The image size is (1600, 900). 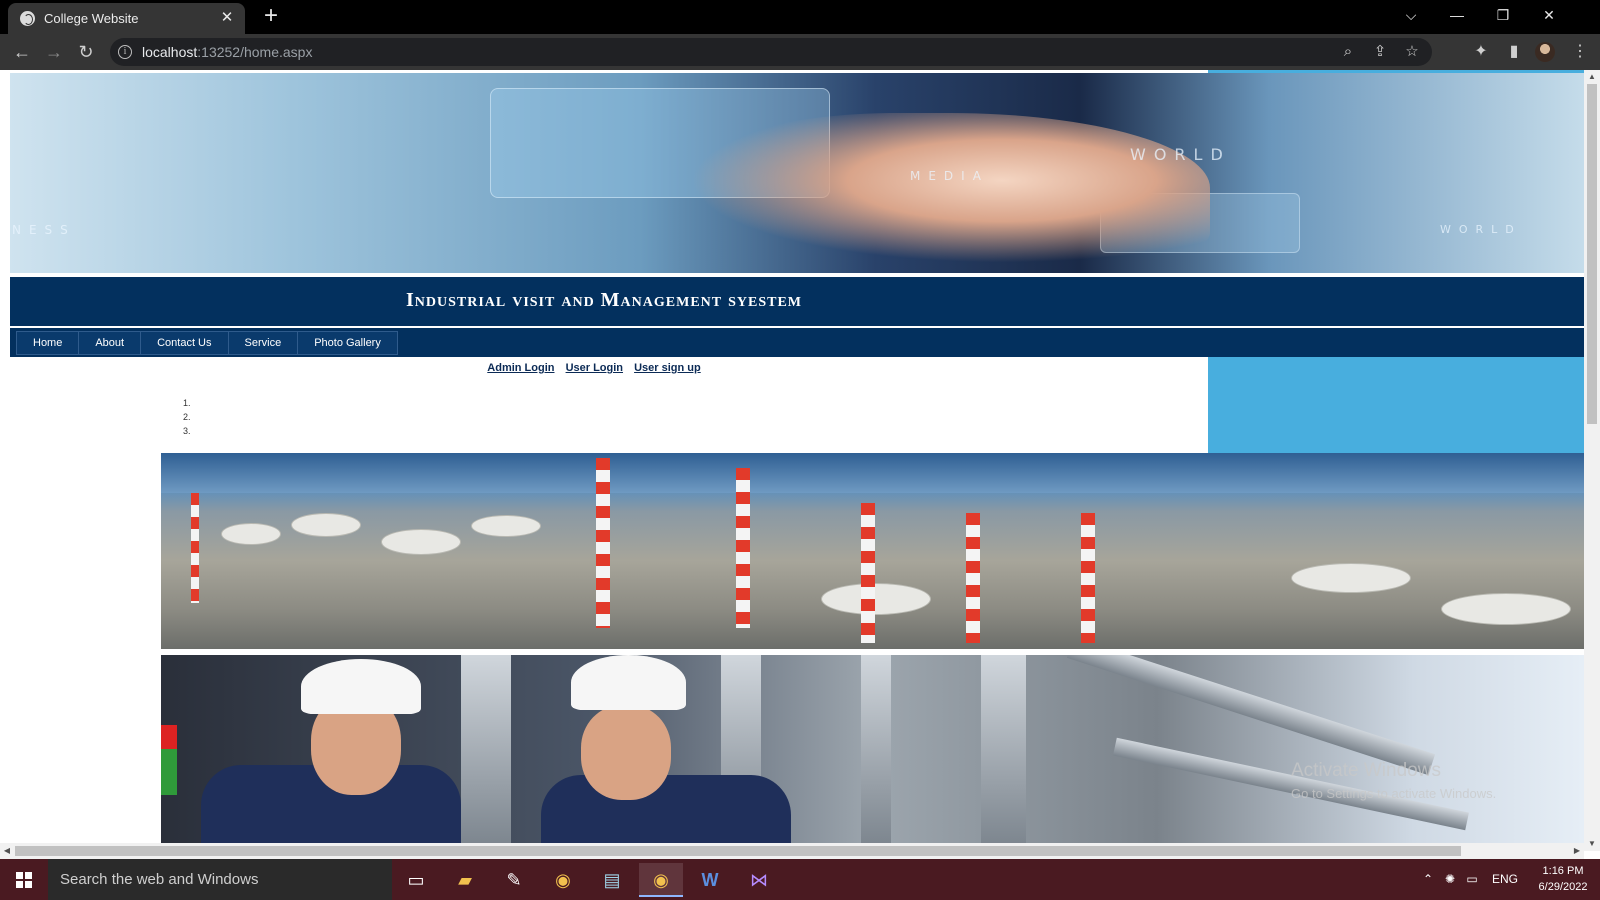 I want to click on tray-chevron-up-icon: ⌃, so click(x=1428, y=879).